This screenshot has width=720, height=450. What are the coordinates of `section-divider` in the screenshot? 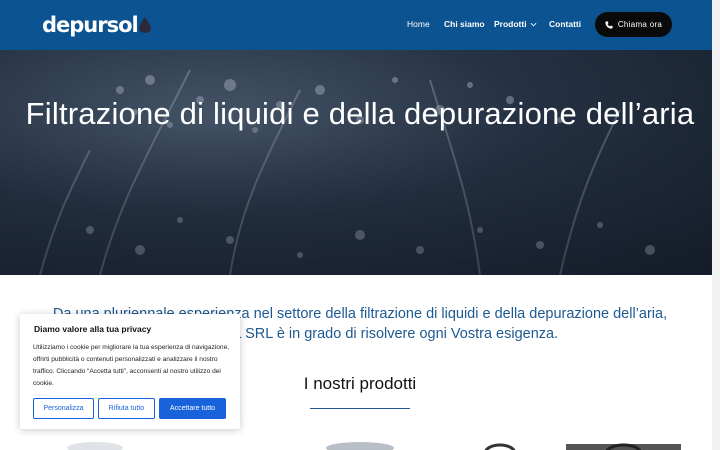 It's located at (360, 408).